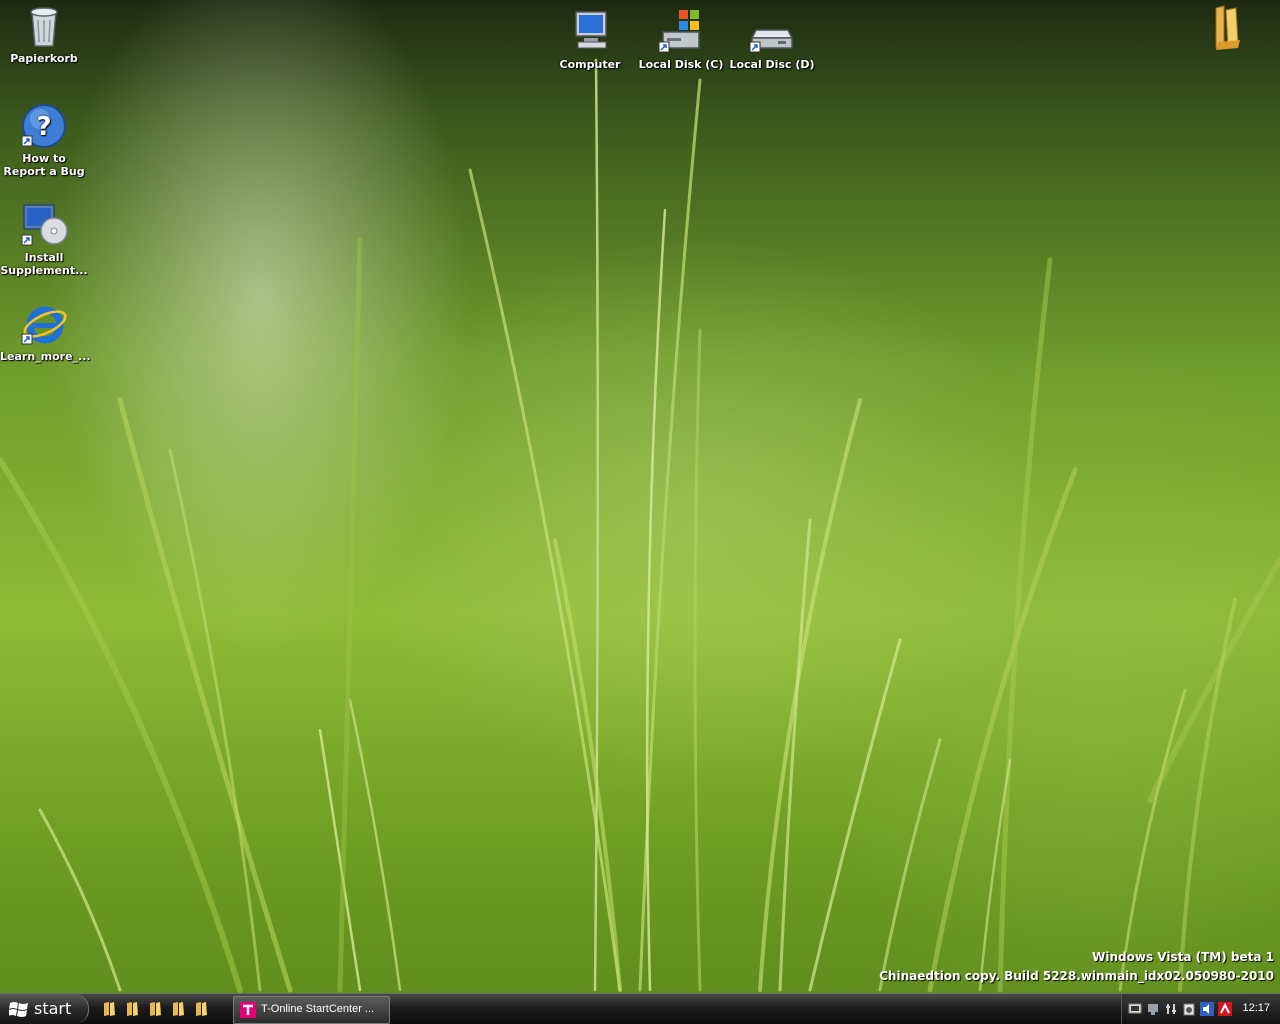  Describe the element at coordinates (772, 64) in the screenshot. I see `local-disc-d-label: Local Disc (D)` at that location.